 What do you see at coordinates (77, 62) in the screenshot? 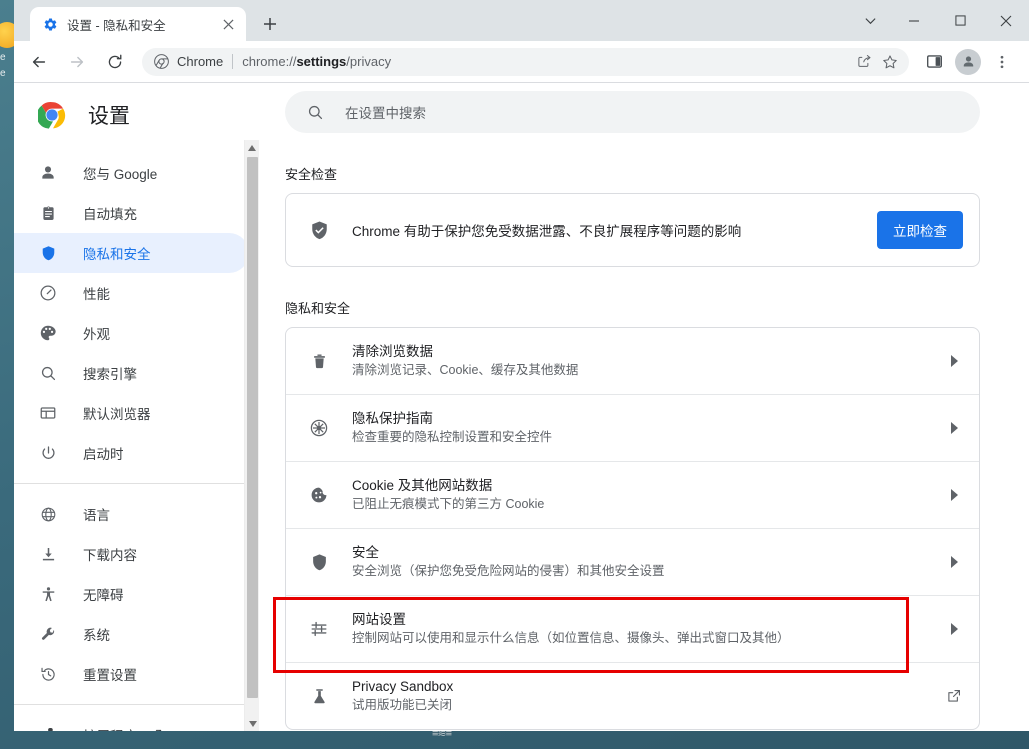
I see `forward-arrow-icon` at bounding box center [77, 62].